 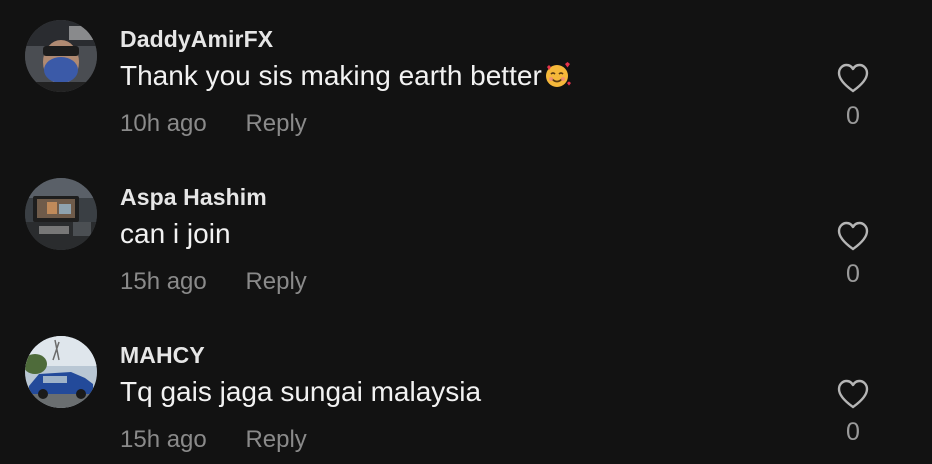 I want to click on comment-username: MAHCY, so click(x=162, y=355).